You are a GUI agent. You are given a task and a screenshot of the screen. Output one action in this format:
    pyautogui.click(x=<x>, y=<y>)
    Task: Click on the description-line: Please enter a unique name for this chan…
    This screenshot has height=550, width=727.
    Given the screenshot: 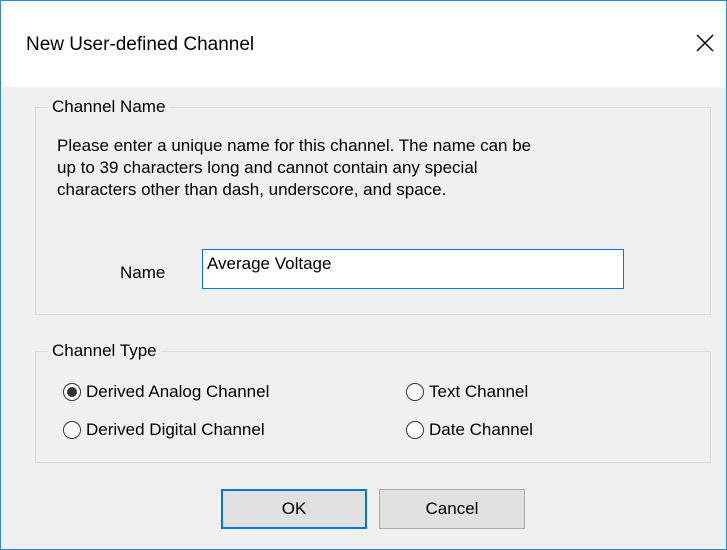 What is the action you would take?
    pyautogui.click(x=294, y=145)
    